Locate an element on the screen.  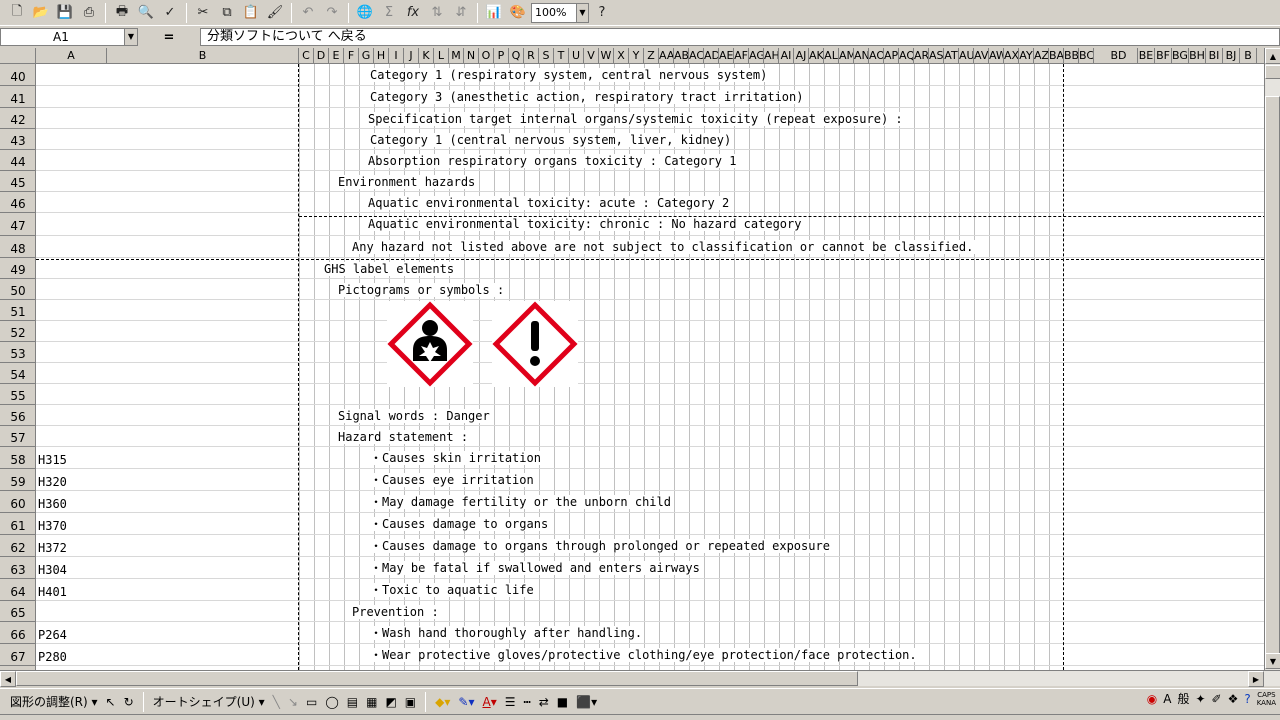
scroll-left-icon: ◀ is located at coordinates (8, 679).